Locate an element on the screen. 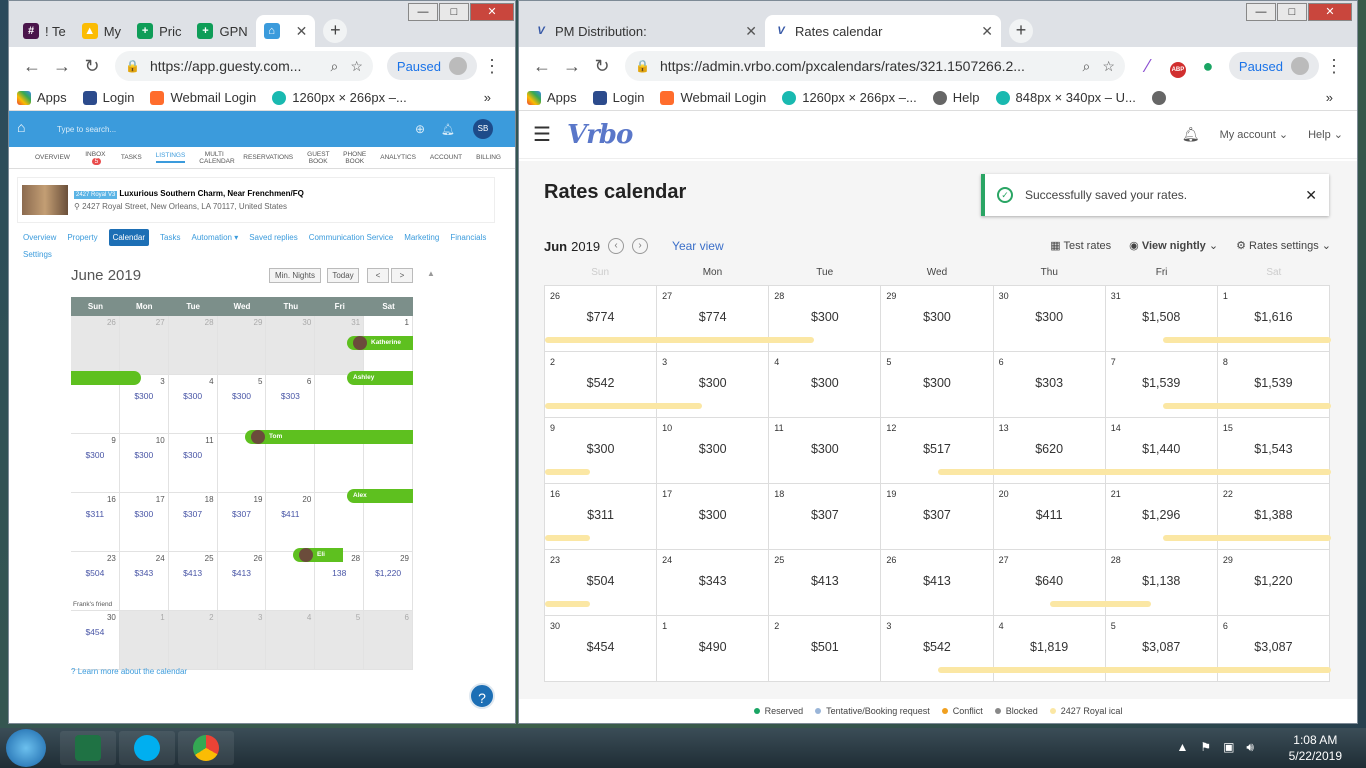  subtab-marketing: Marketing is located at coordinates (421, 237).